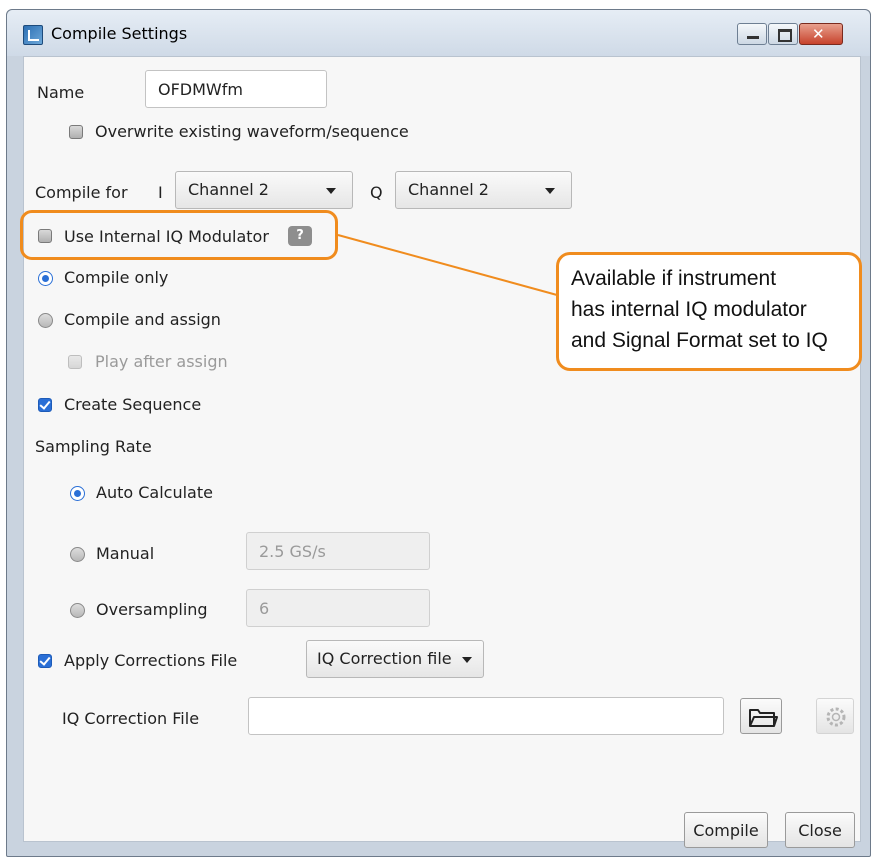  I want to click on browse-button, so click(761, 716).